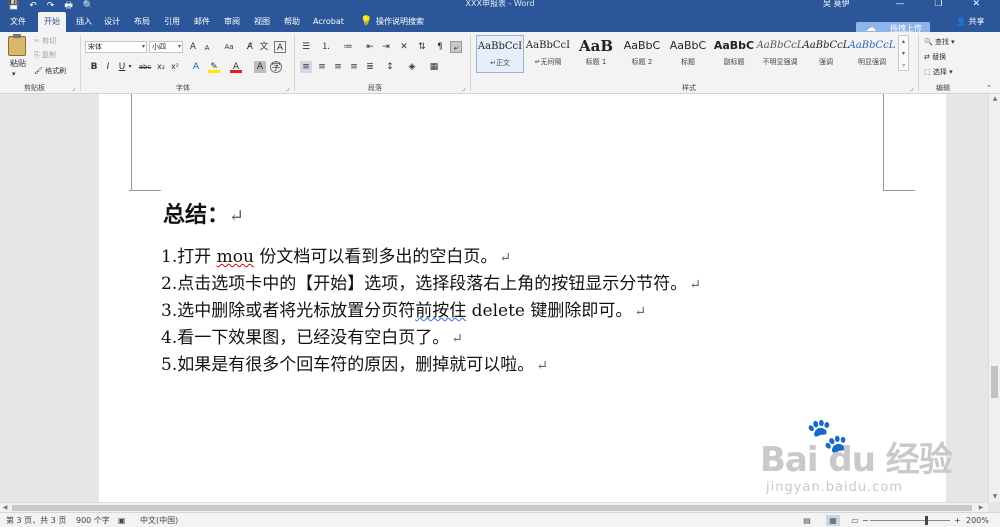  Describe the element at coordinates (903, 66) in the screenshot. I see `more-styles-icon: ▿` at that location.